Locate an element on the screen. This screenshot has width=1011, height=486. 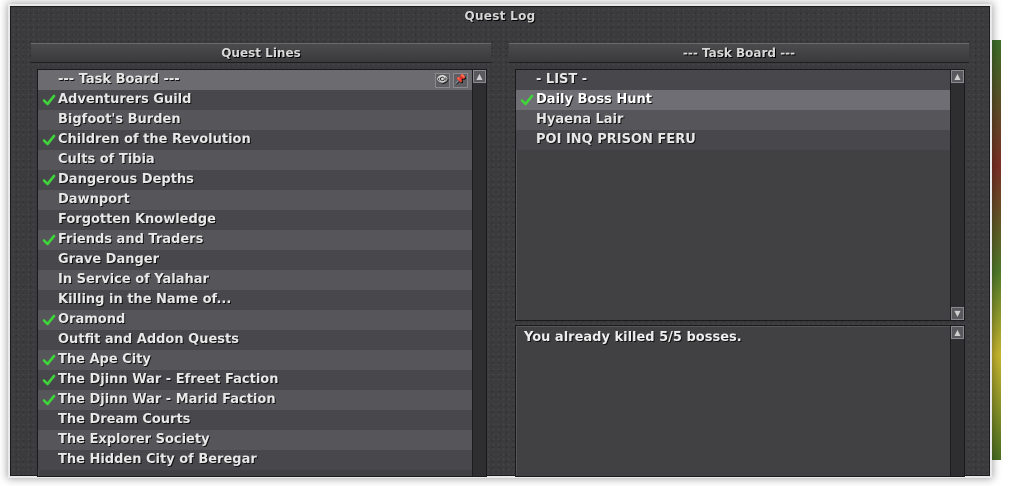
quest-line-item: In Service of Yalahar is located at coordinates (255, 280).